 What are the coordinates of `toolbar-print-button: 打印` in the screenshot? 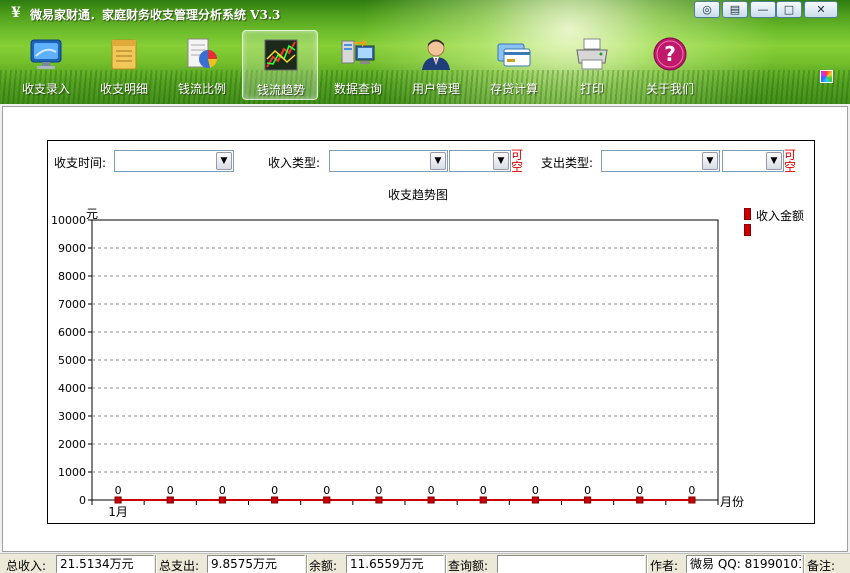 It's located at (592, 65).